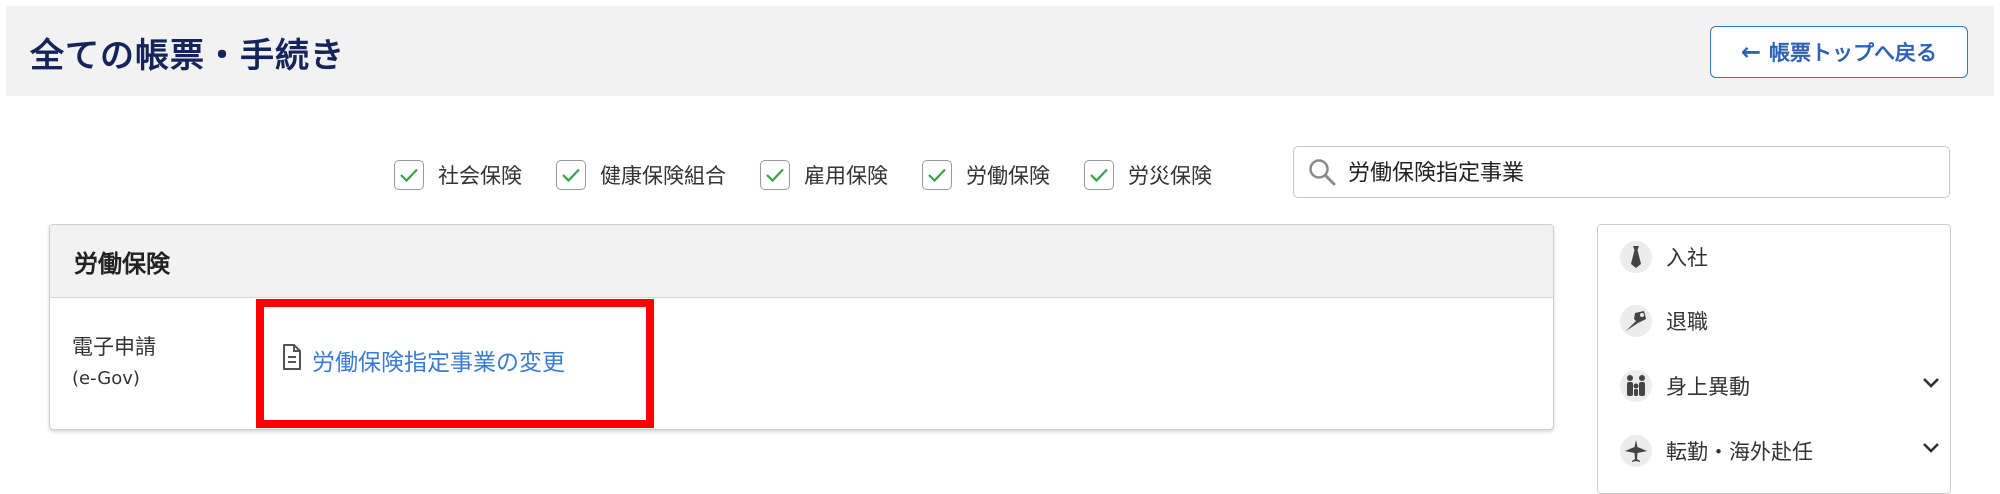 This screenshot has height=494, width=2000. I want to click on tie-icon, so click(1636, 257).